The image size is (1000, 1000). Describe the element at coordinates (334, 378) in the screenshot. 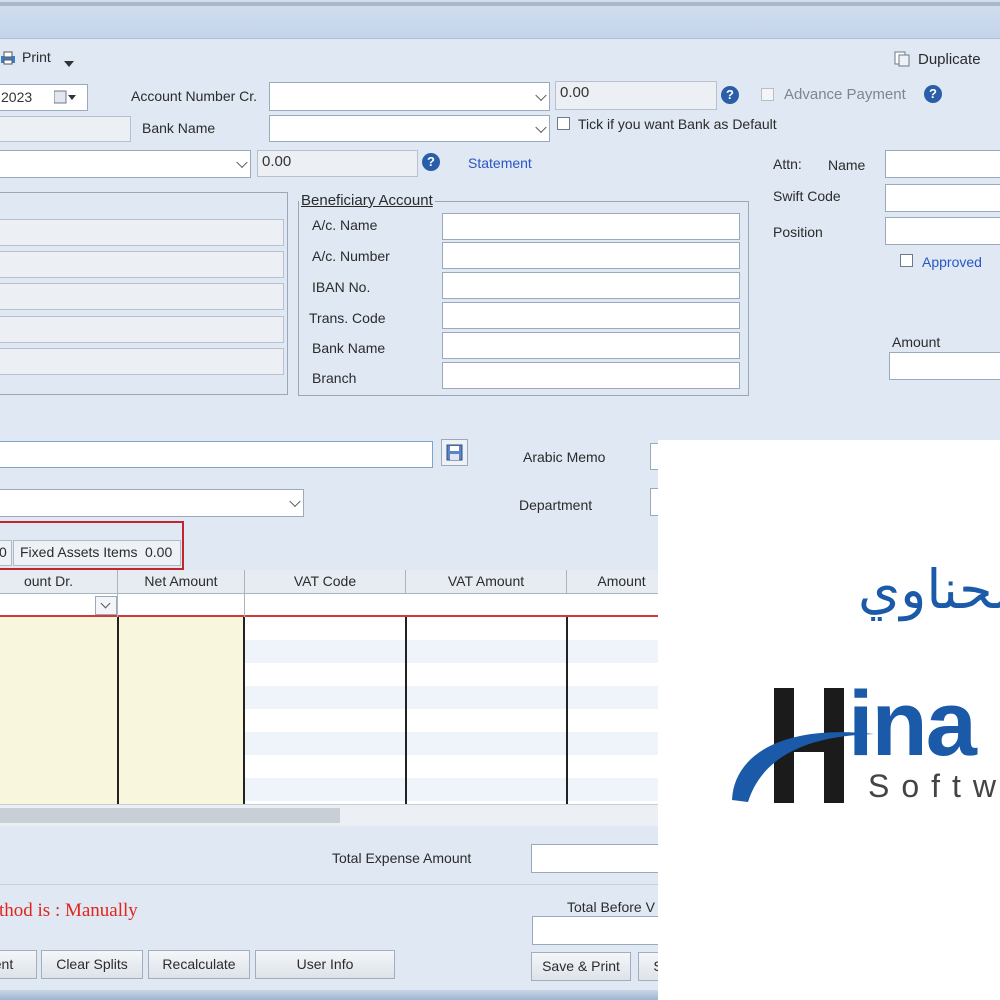

I see `beneficiary-branch-label: Branch` at that location.